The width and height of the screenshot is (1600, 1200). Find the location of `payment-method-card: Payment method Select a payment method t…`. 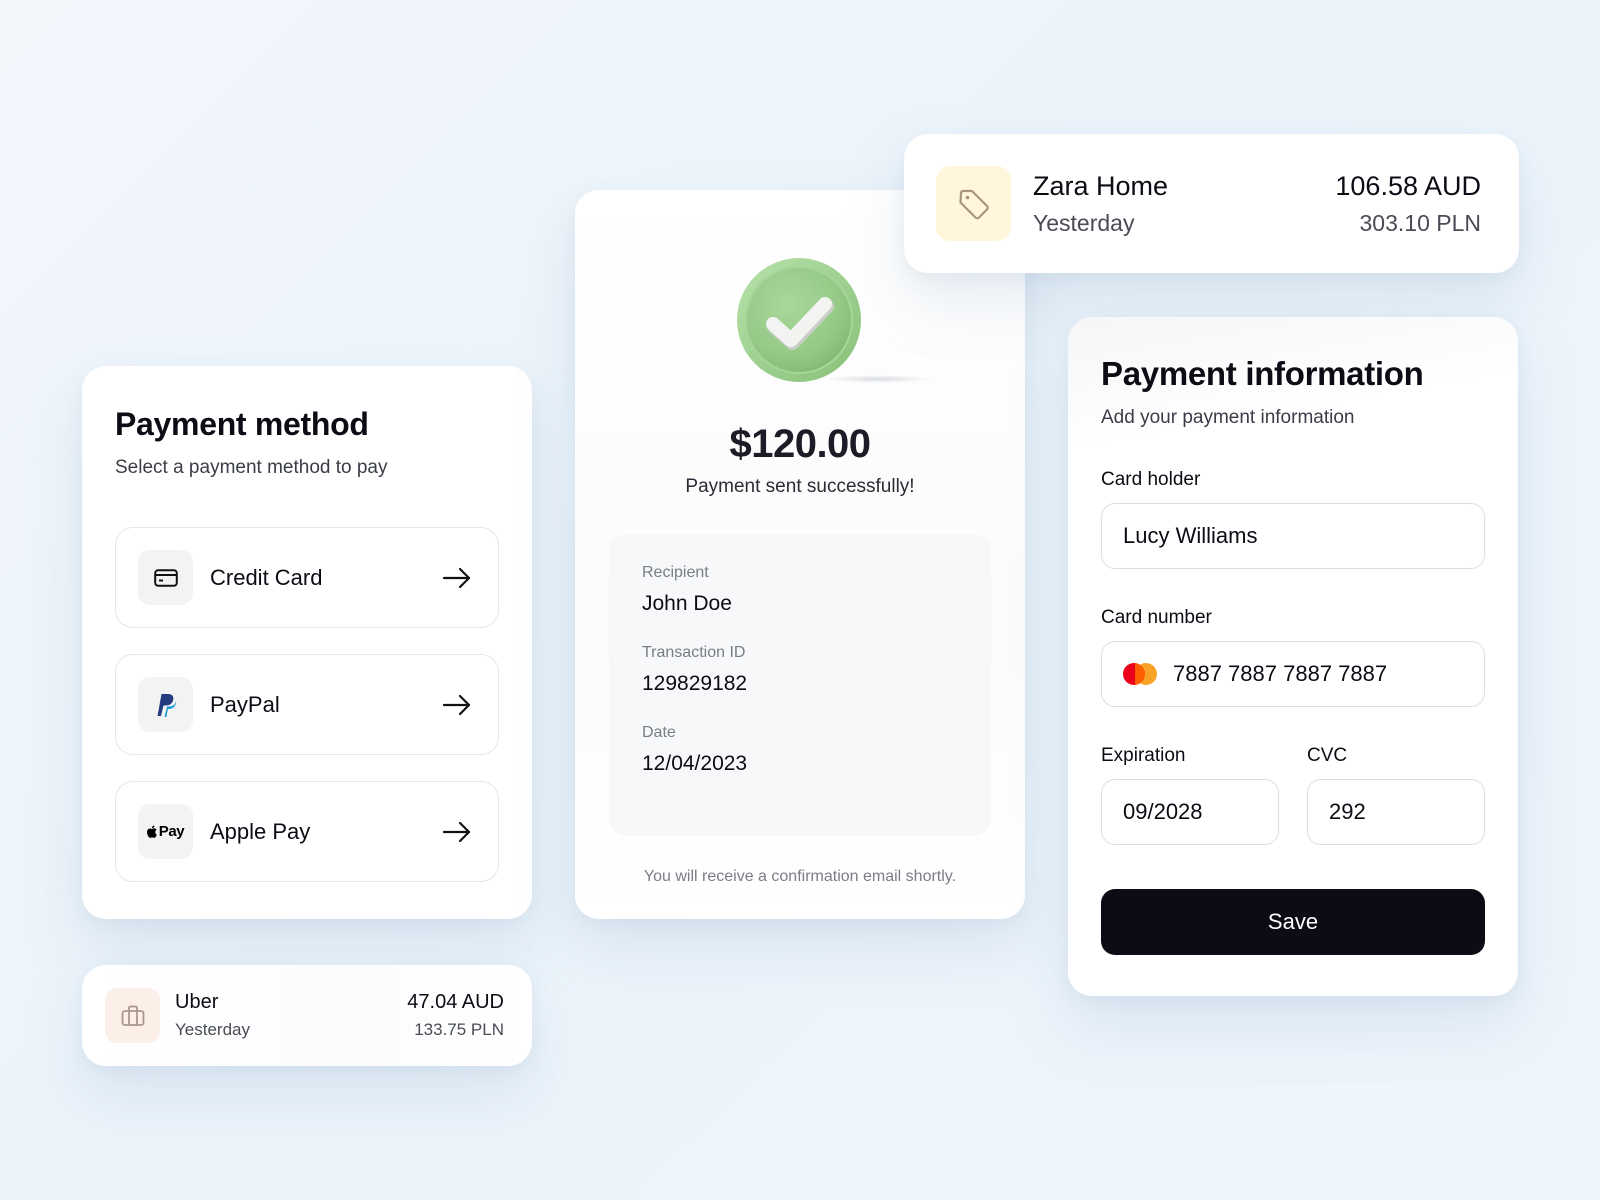

payment-method-card: Payment method Select a payment method t… is located at coordinates (307, 642).